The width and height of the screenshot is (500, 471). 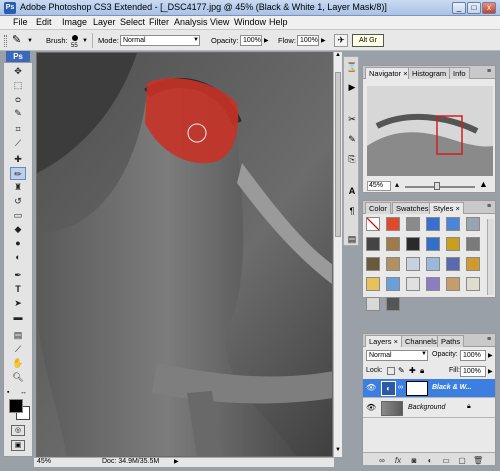 I want to click on screen-mode-icon: ▣, so click(x=18, y=445).